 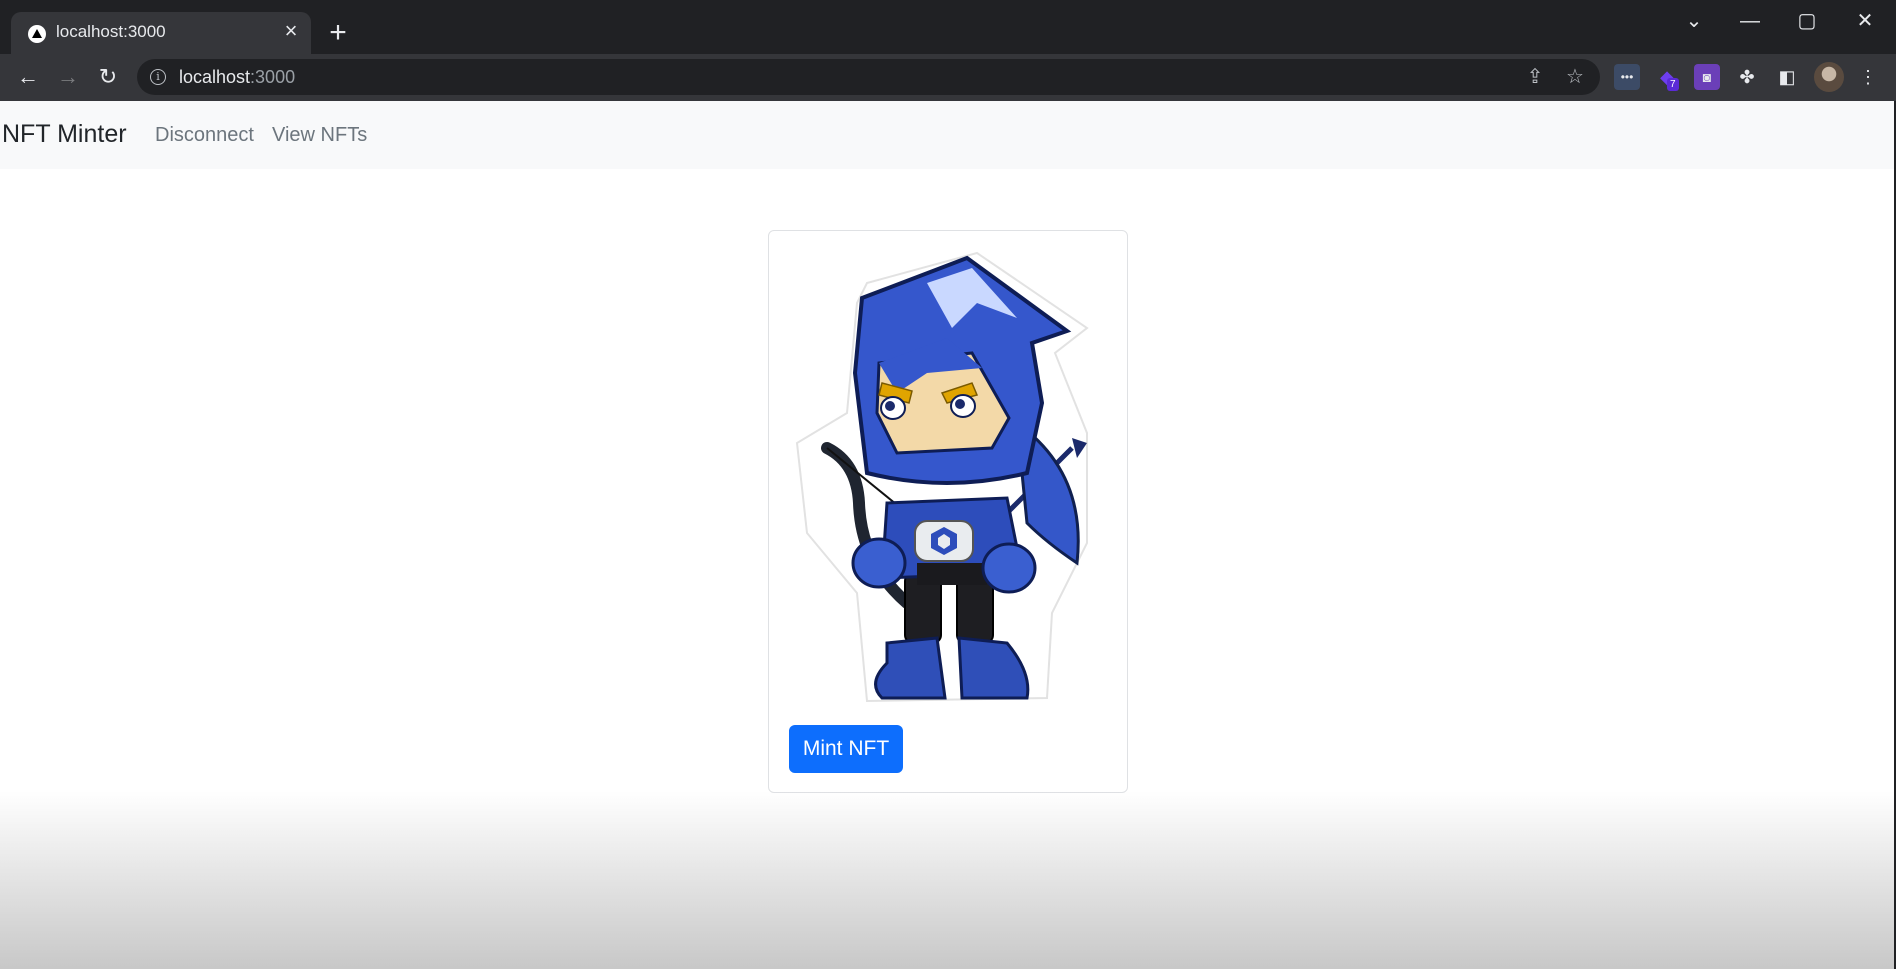 I want to click on browser-tab: localhost:3000 ×, so click(x=161, y=33).